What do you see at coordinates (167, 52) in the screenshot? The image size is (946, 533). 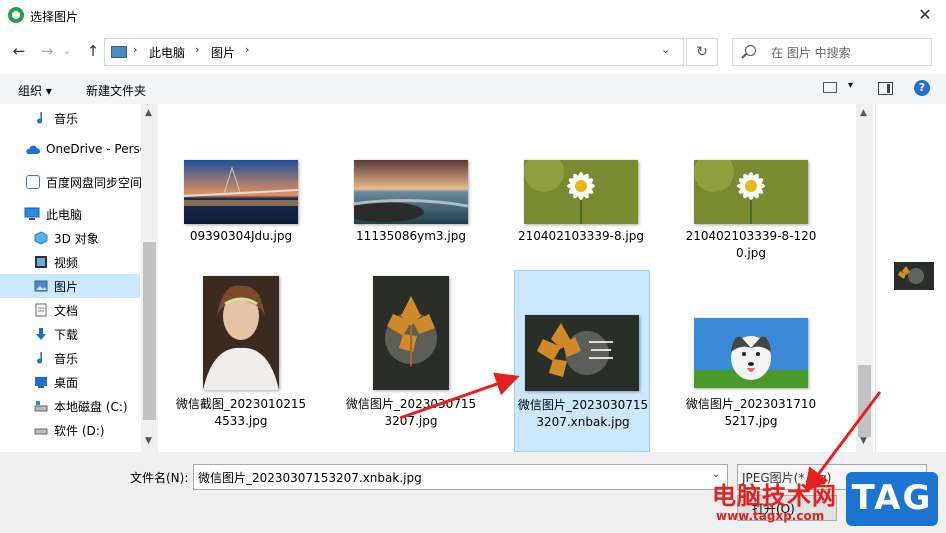 I see `breadcrumb-this-pc: 此电脑` at bounding box center [167, 52].